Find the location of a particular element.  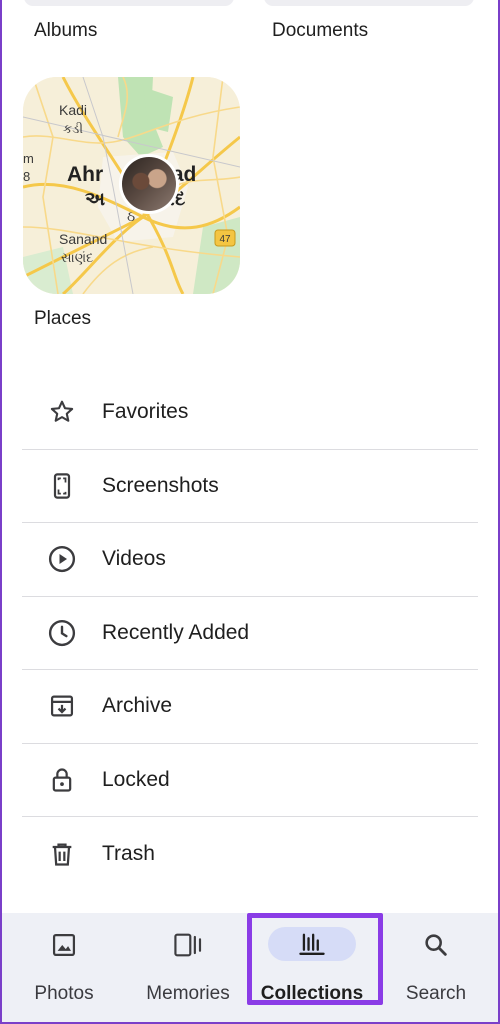

screenshot-icon is located at coordinates (62, 486).